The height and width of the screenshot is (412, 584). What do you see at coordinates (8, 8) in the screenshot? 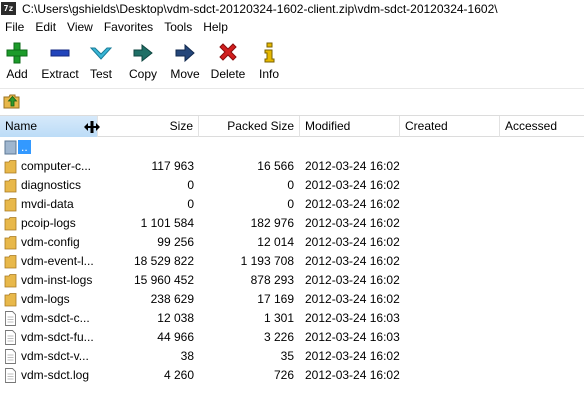
I see `7zip-app-icon: 7z` at bounding box center [8, 8].